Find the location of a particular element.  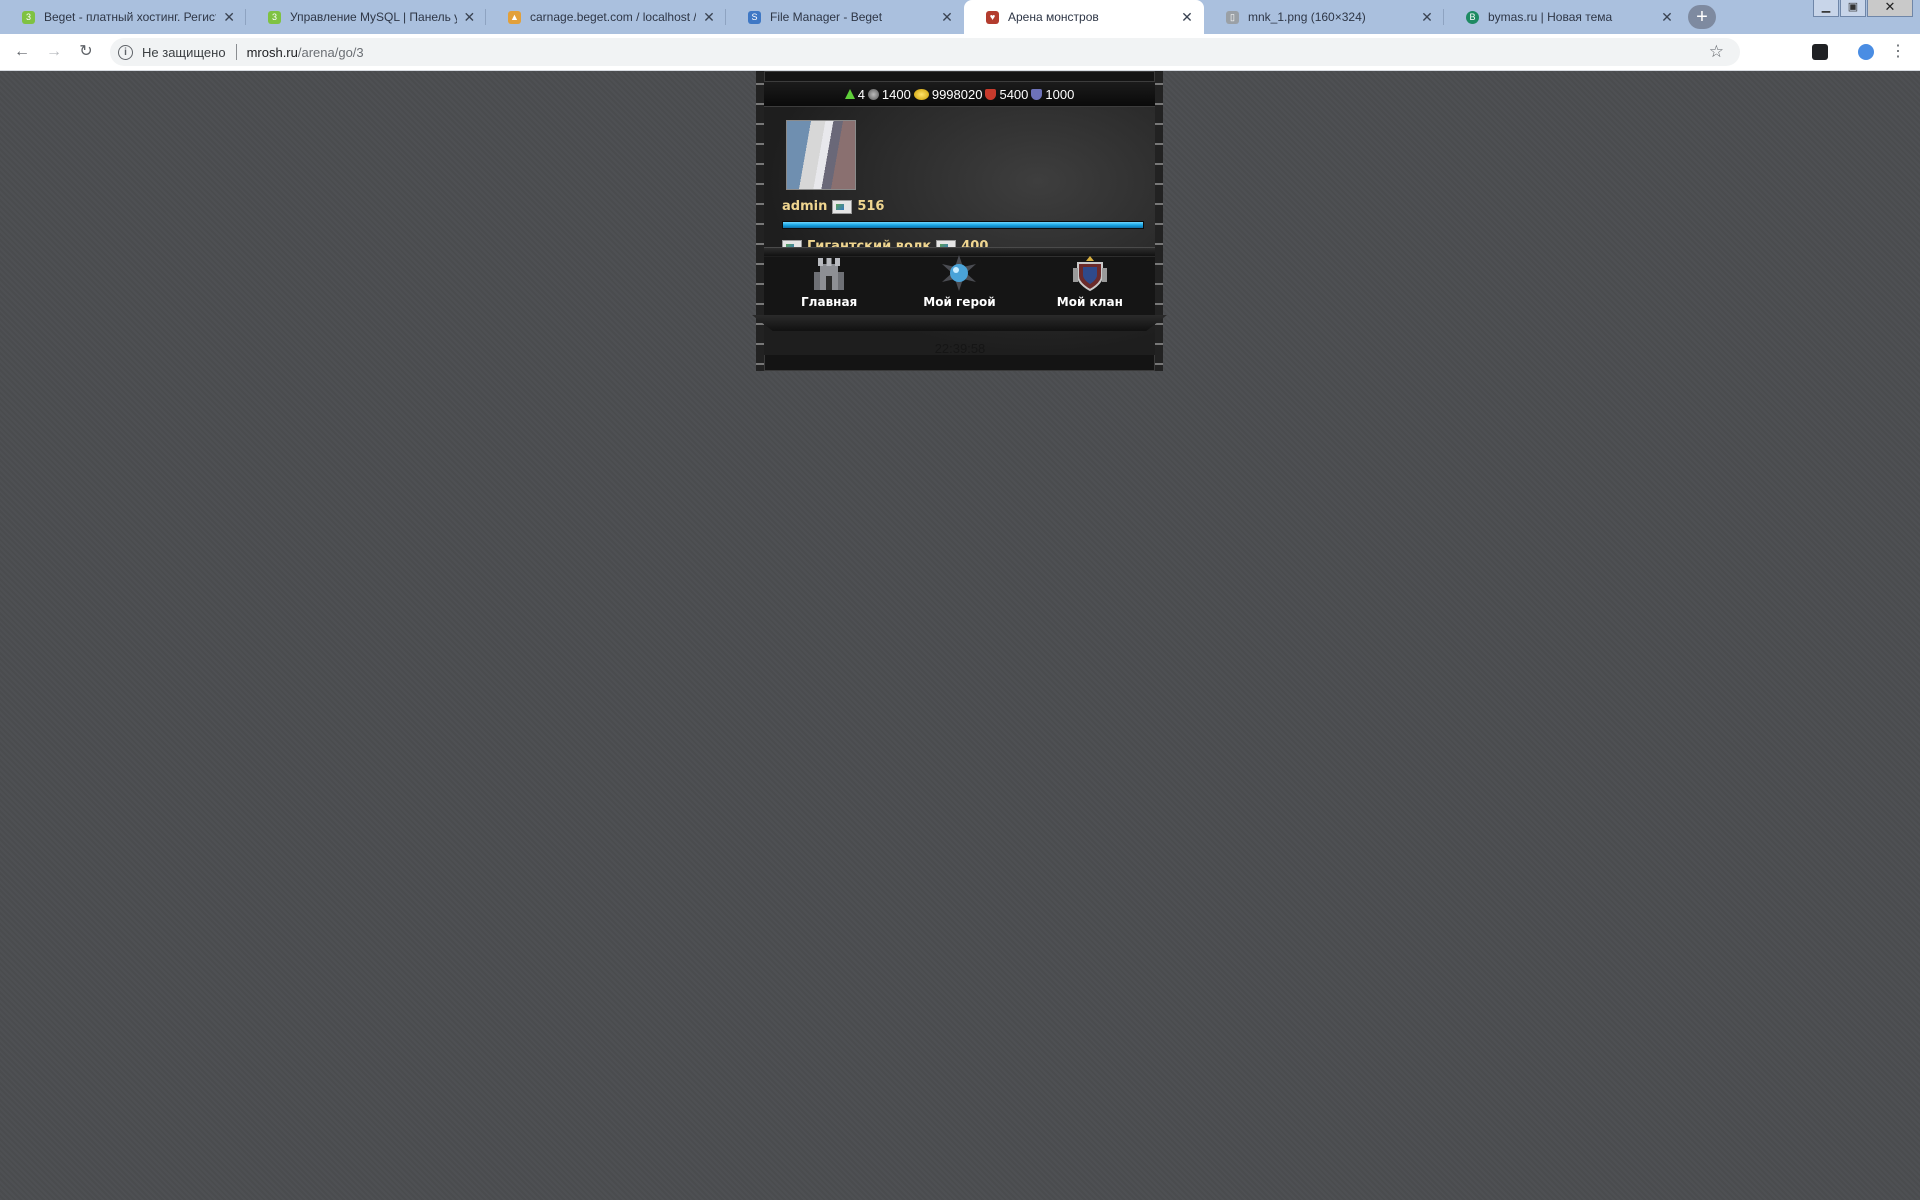

player-name: admin is located at coordinates (804, 206).